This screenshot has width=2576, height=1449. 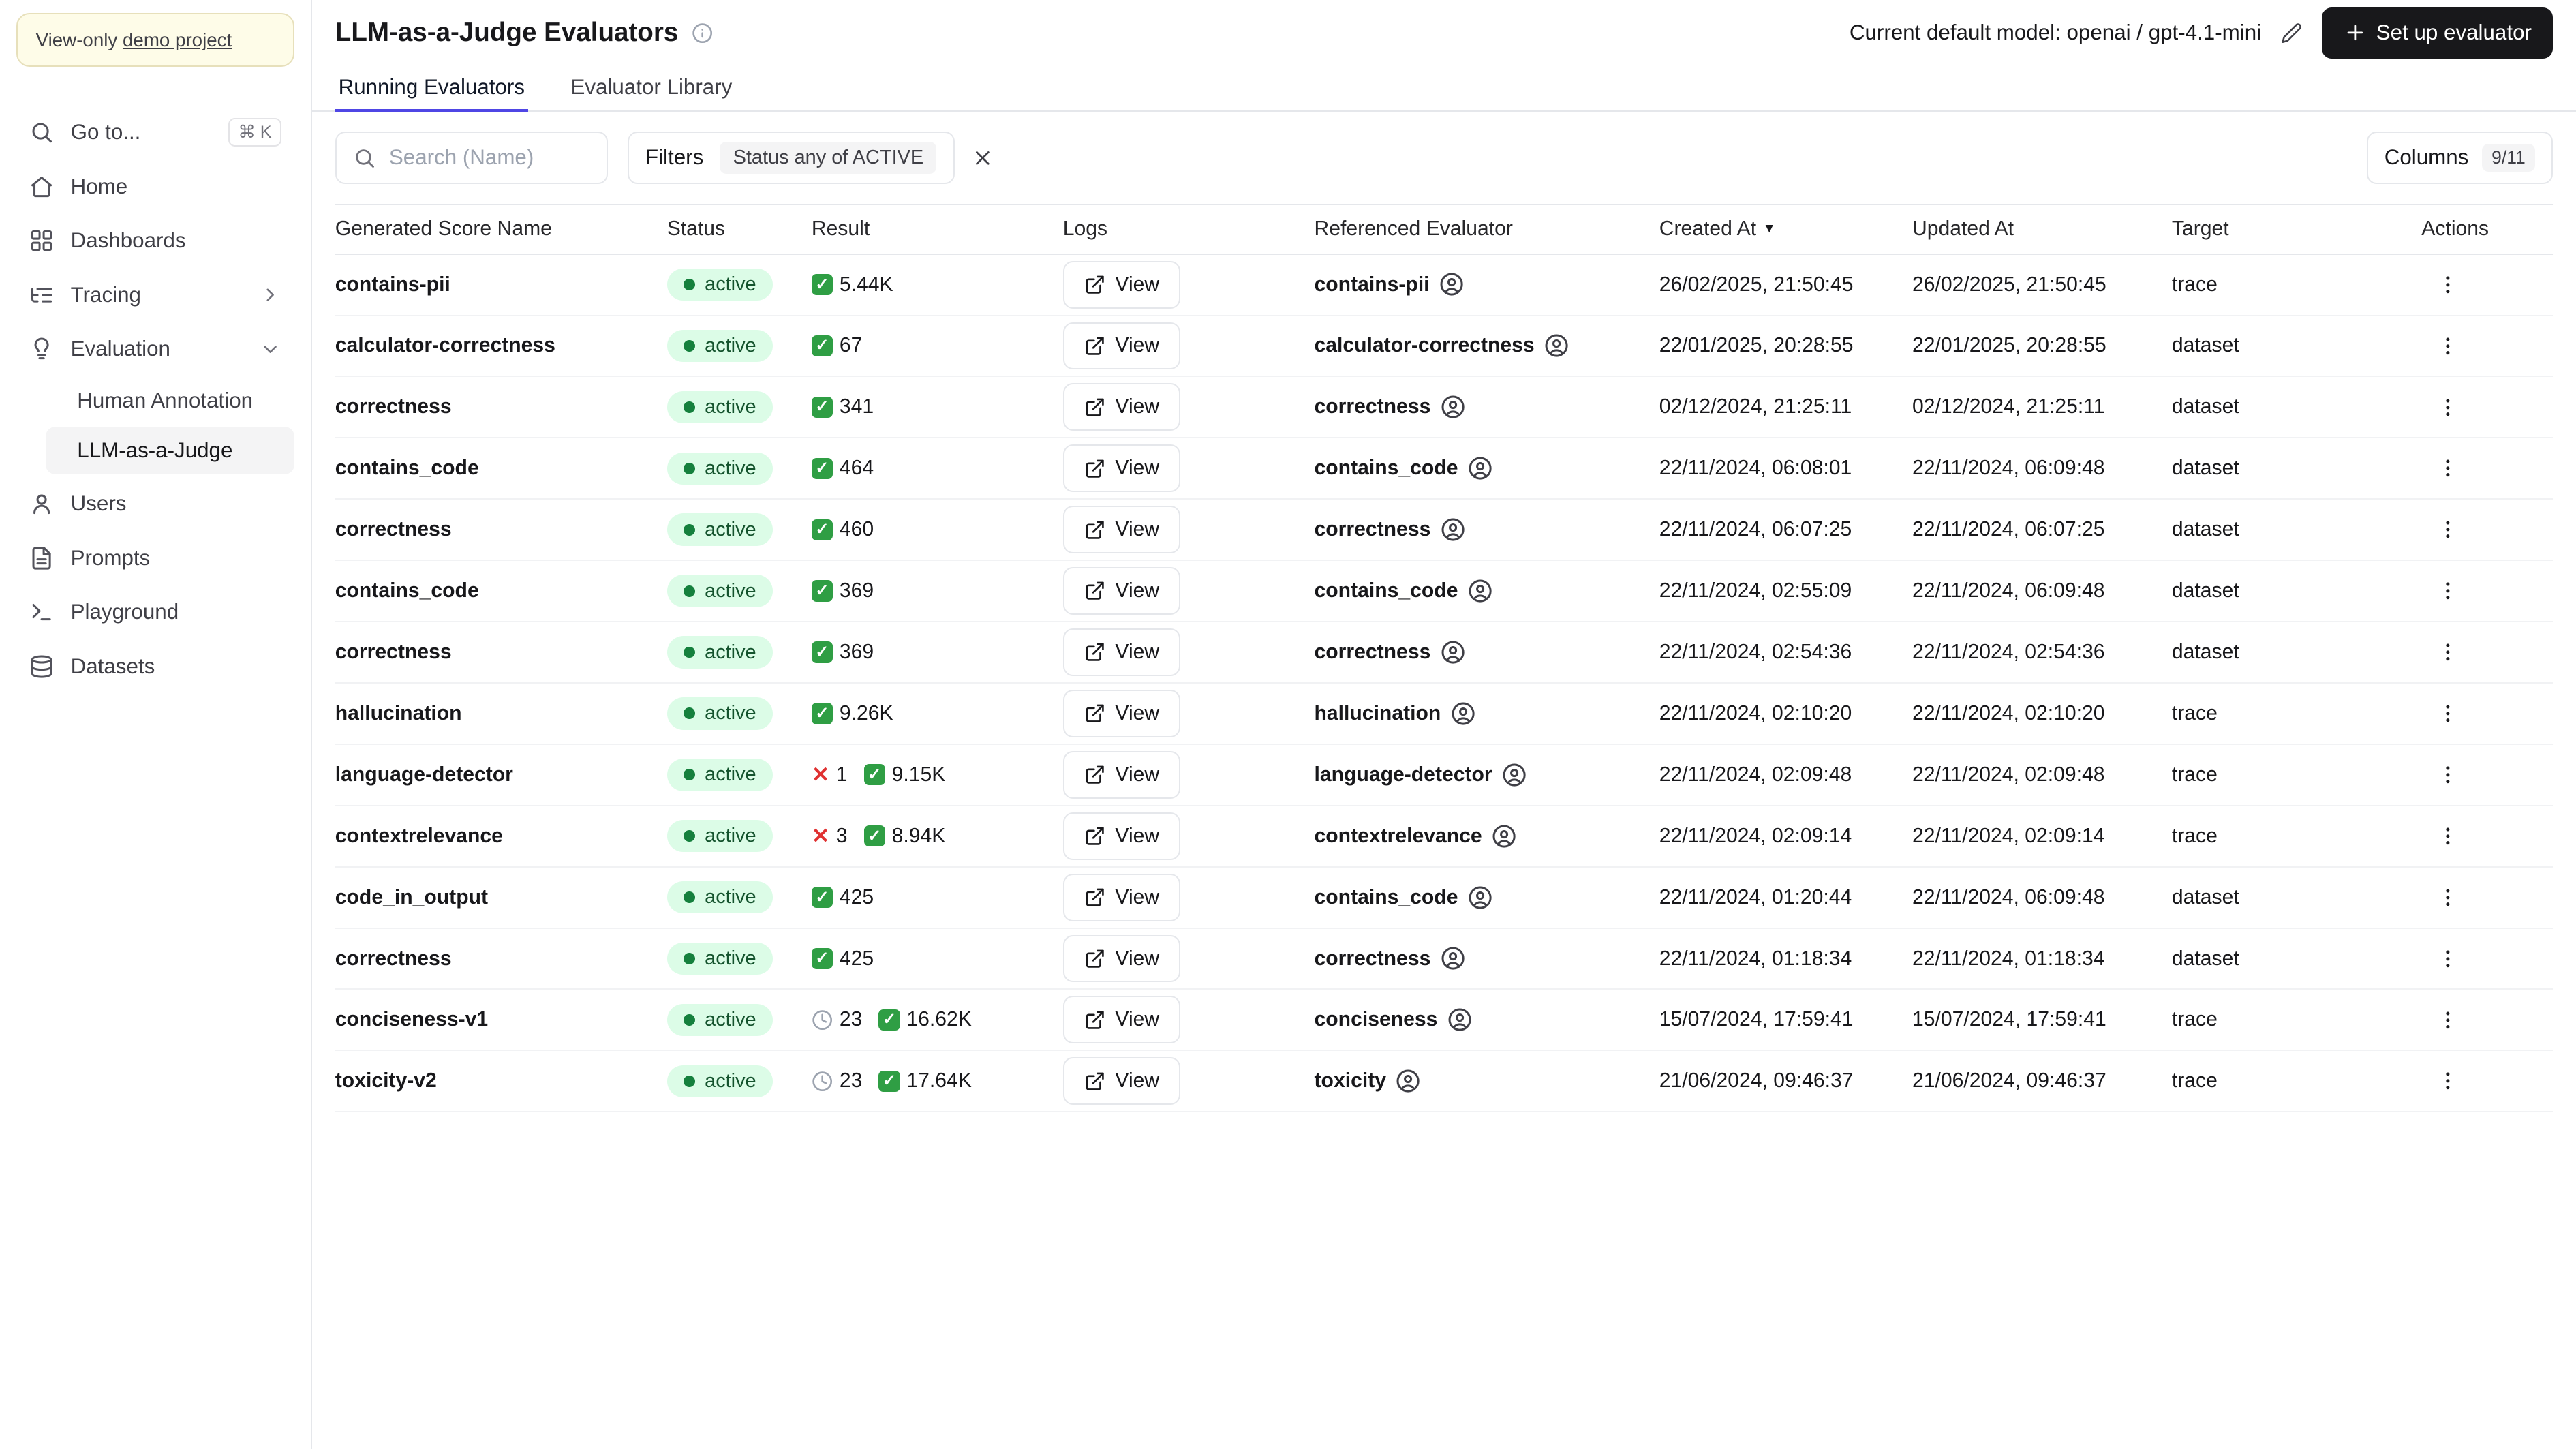 What do you see at coordinates (982, 158) in the screenshot?
I see `clear-filters-button` at bounding box center [982, 158].